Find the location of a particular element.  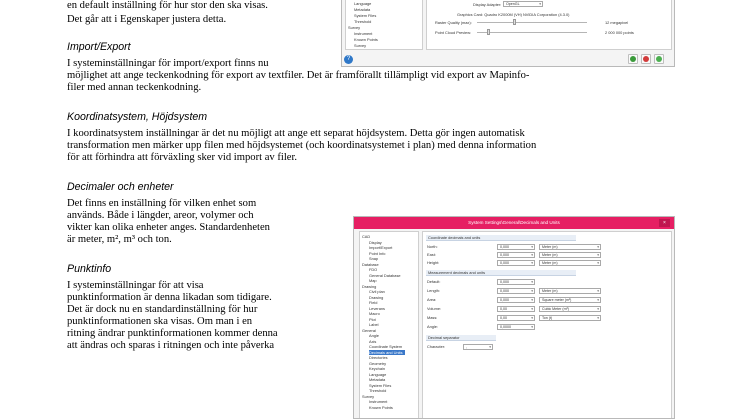

tree-item: Directories is located at coordinates (378, 357).